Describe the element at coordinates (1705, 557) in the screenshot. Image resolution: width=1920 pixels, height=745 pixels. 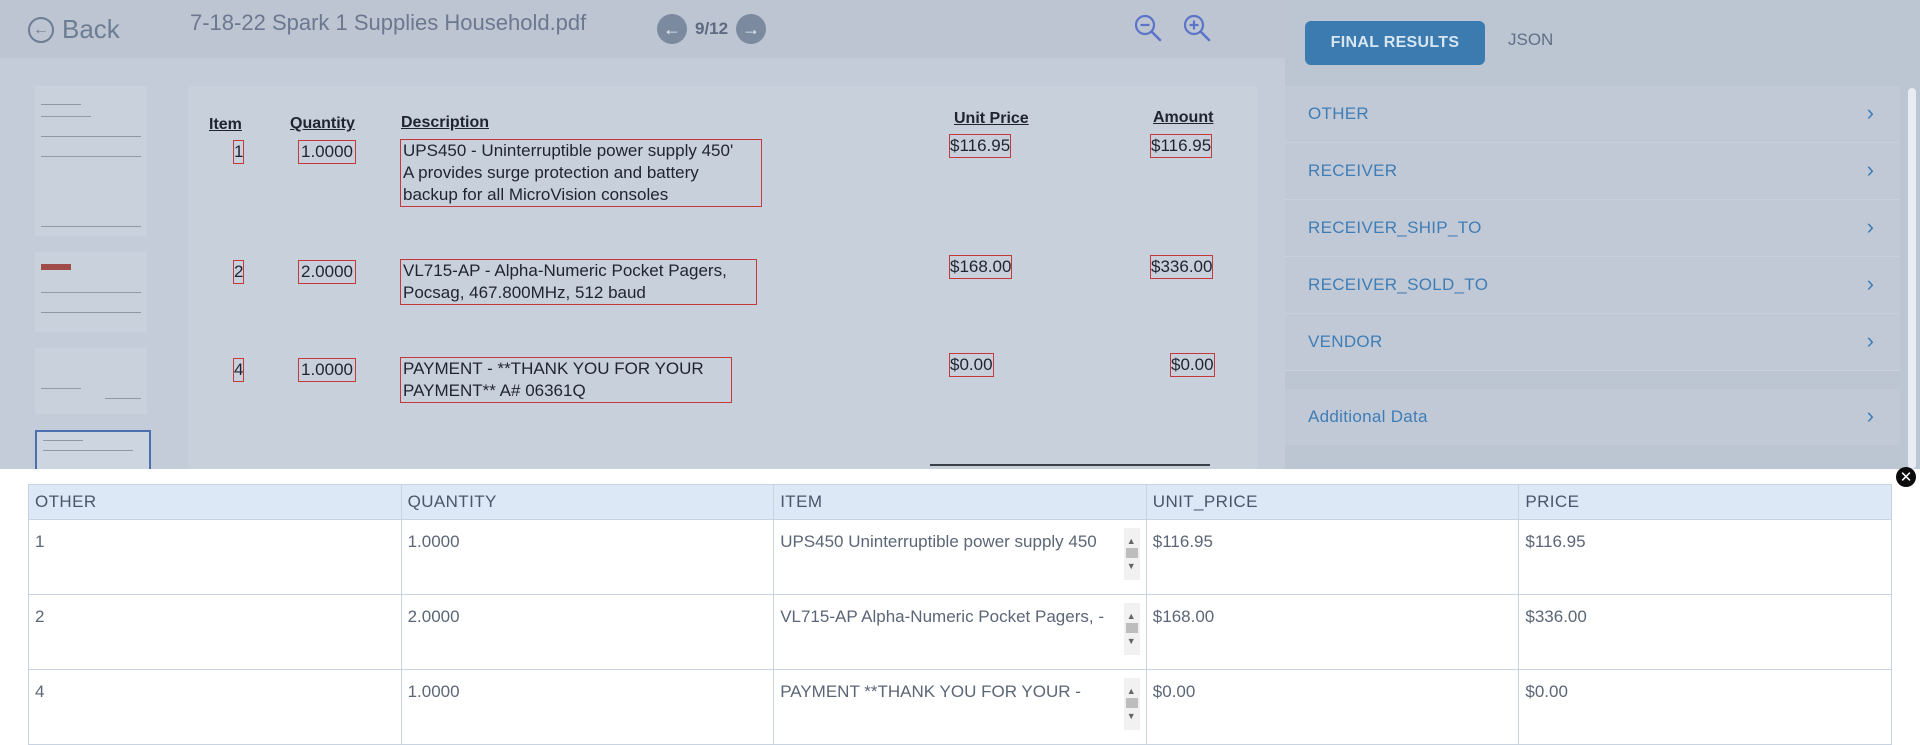
I see `cell-price: $116.95` at that location.